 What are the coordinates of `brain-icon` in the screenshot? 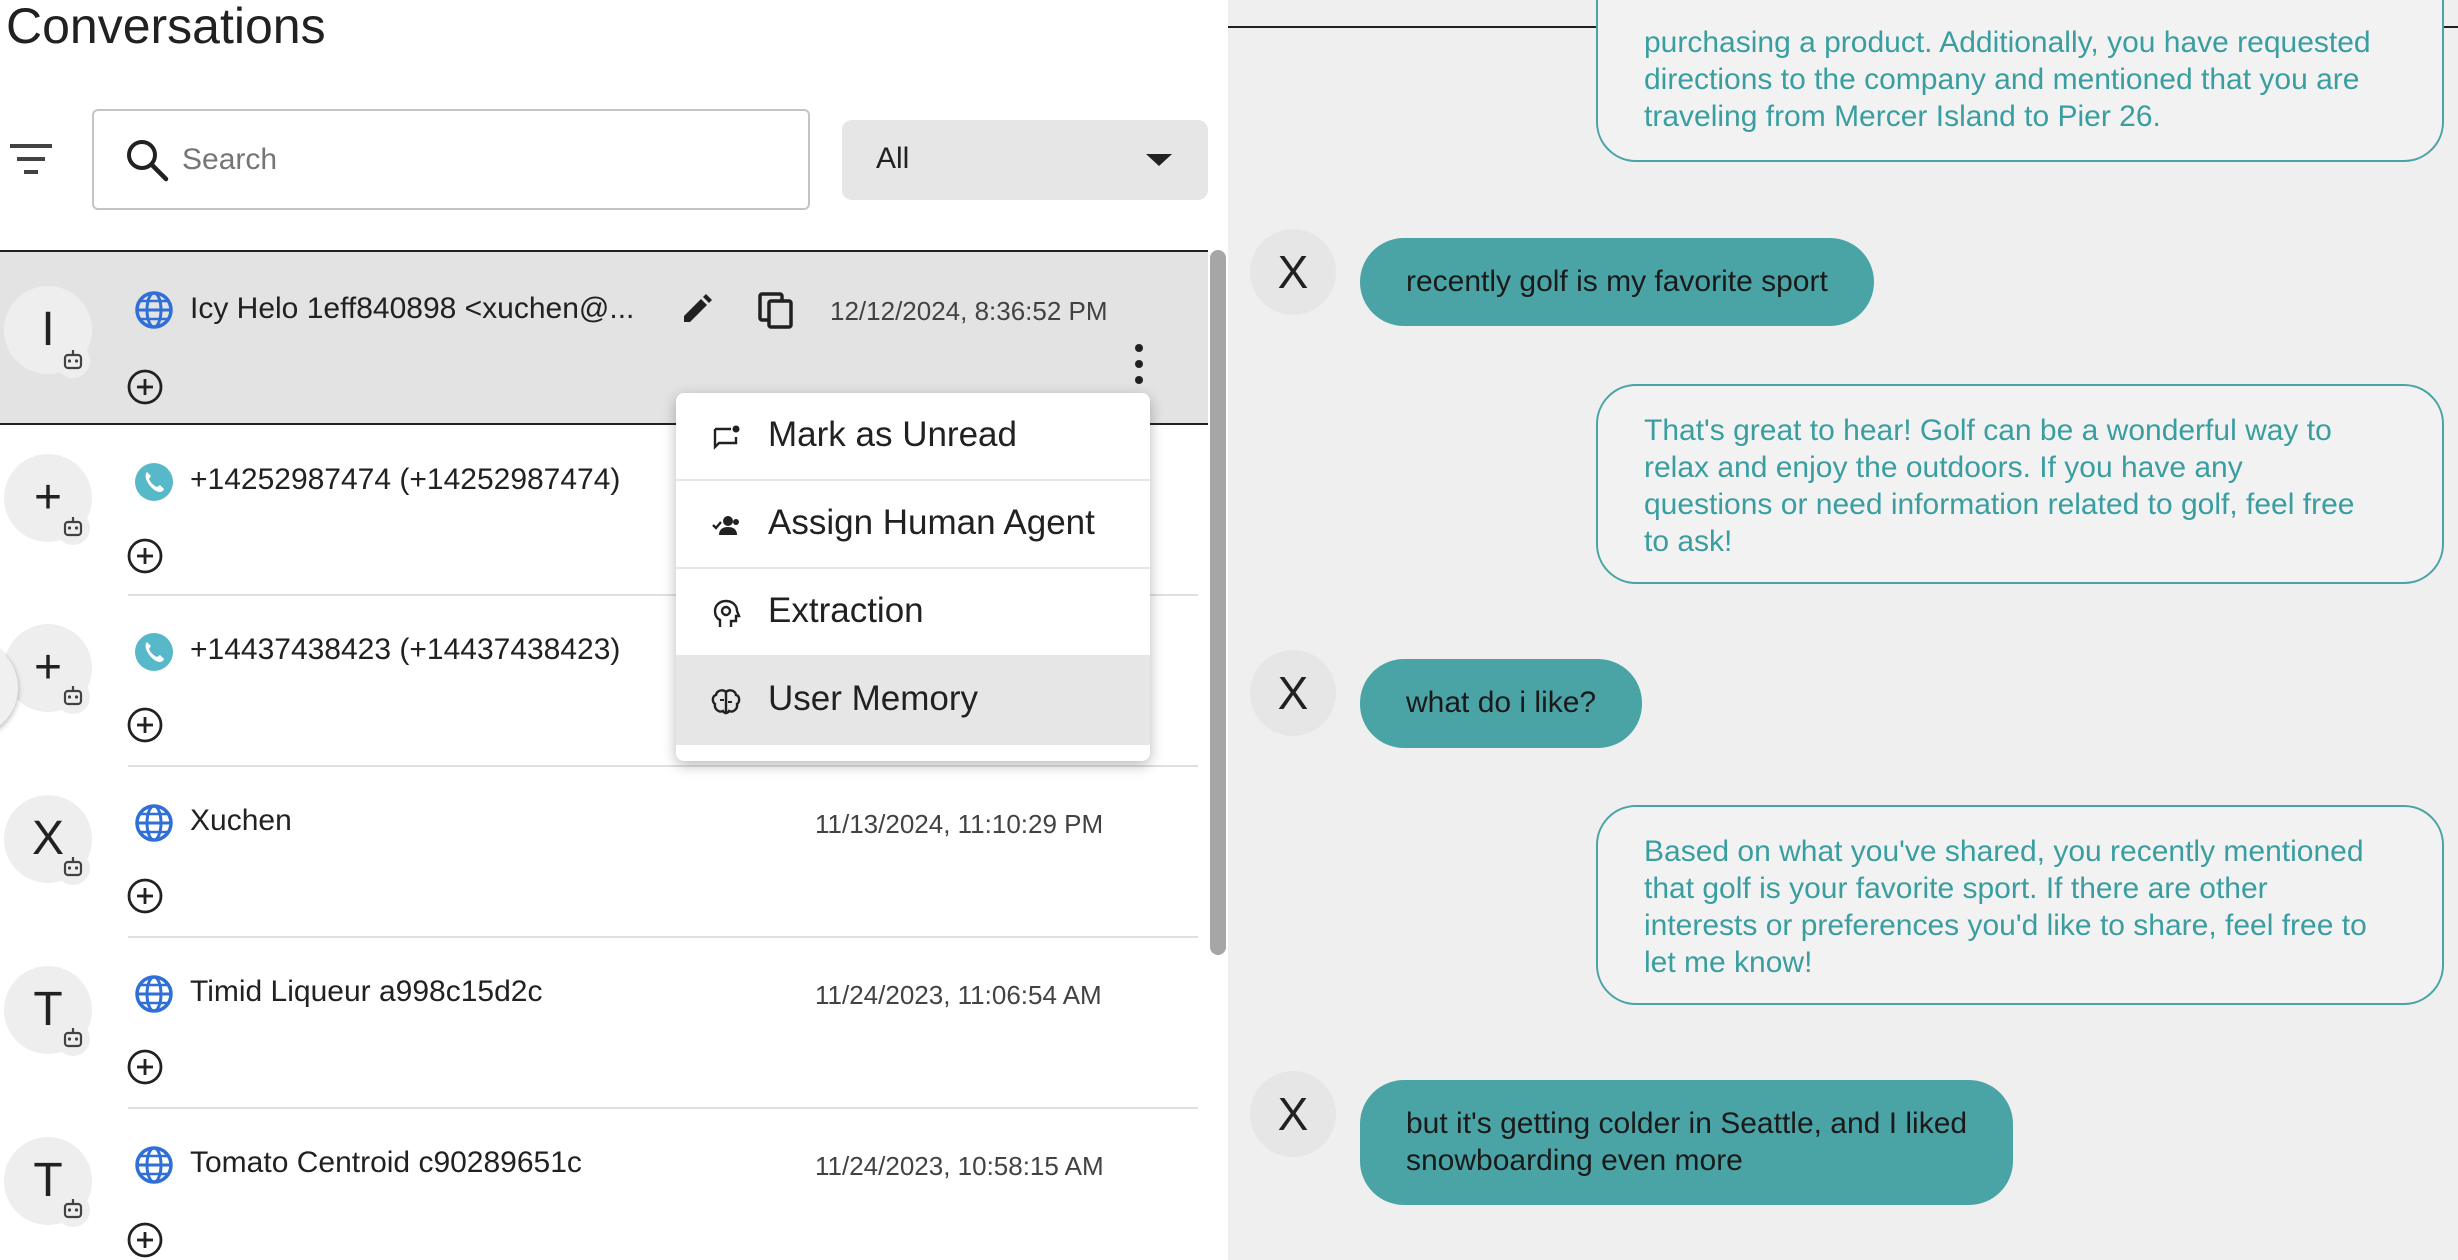 It's located at (726, 702).